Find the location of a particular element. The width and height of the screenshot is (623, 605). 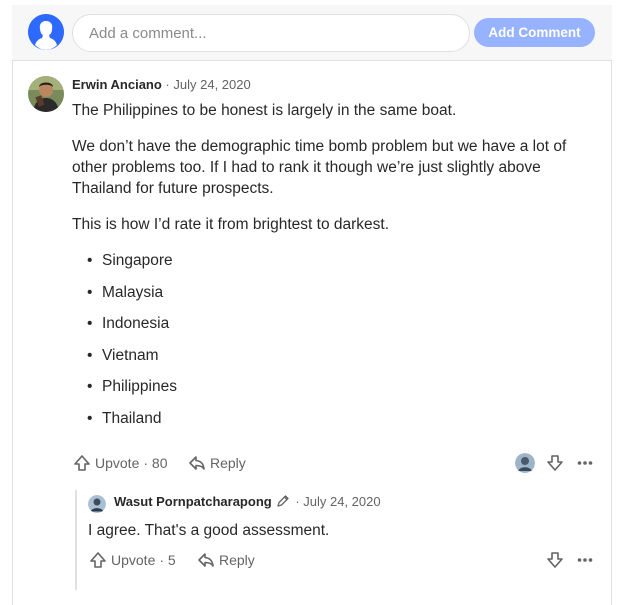

list-item: Thailand is located at coordinates (124, 419).